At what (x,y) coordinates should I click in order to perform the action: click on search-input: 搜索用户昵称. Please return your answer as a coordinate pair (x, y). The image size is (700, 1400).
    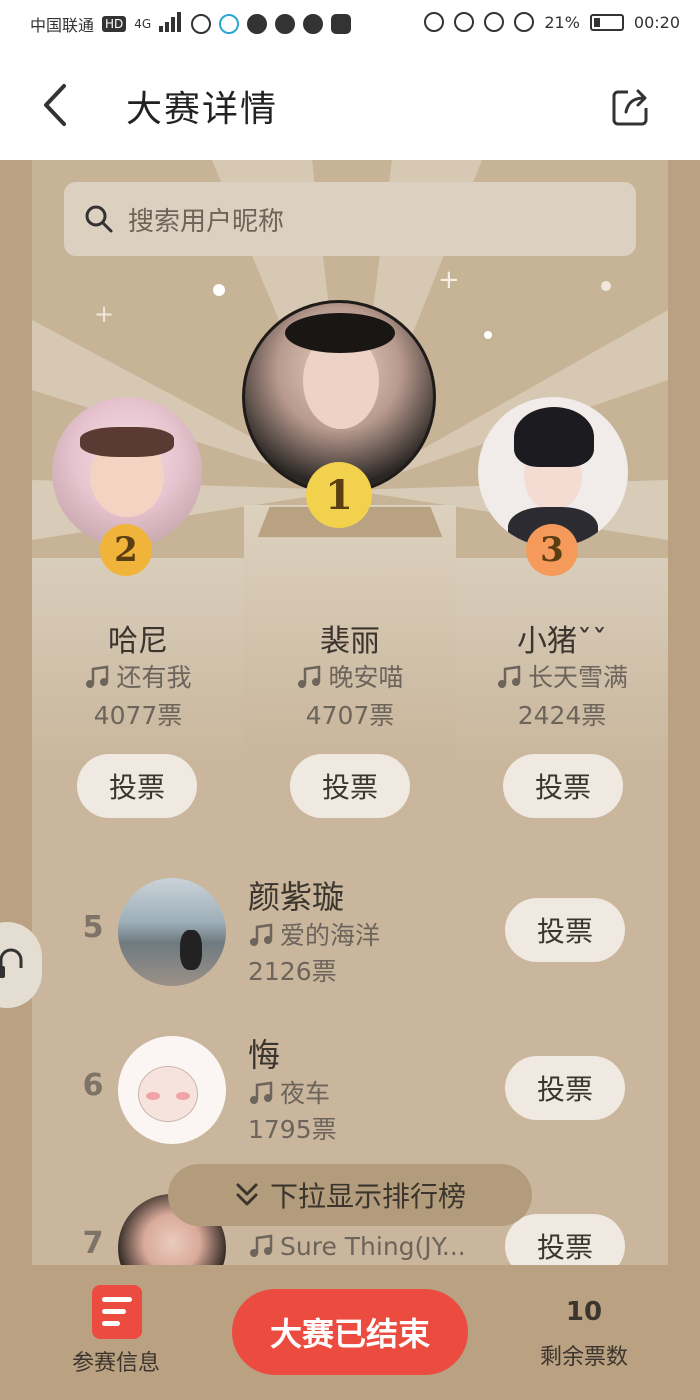
    Looking at the image, I should click on (206, 219).